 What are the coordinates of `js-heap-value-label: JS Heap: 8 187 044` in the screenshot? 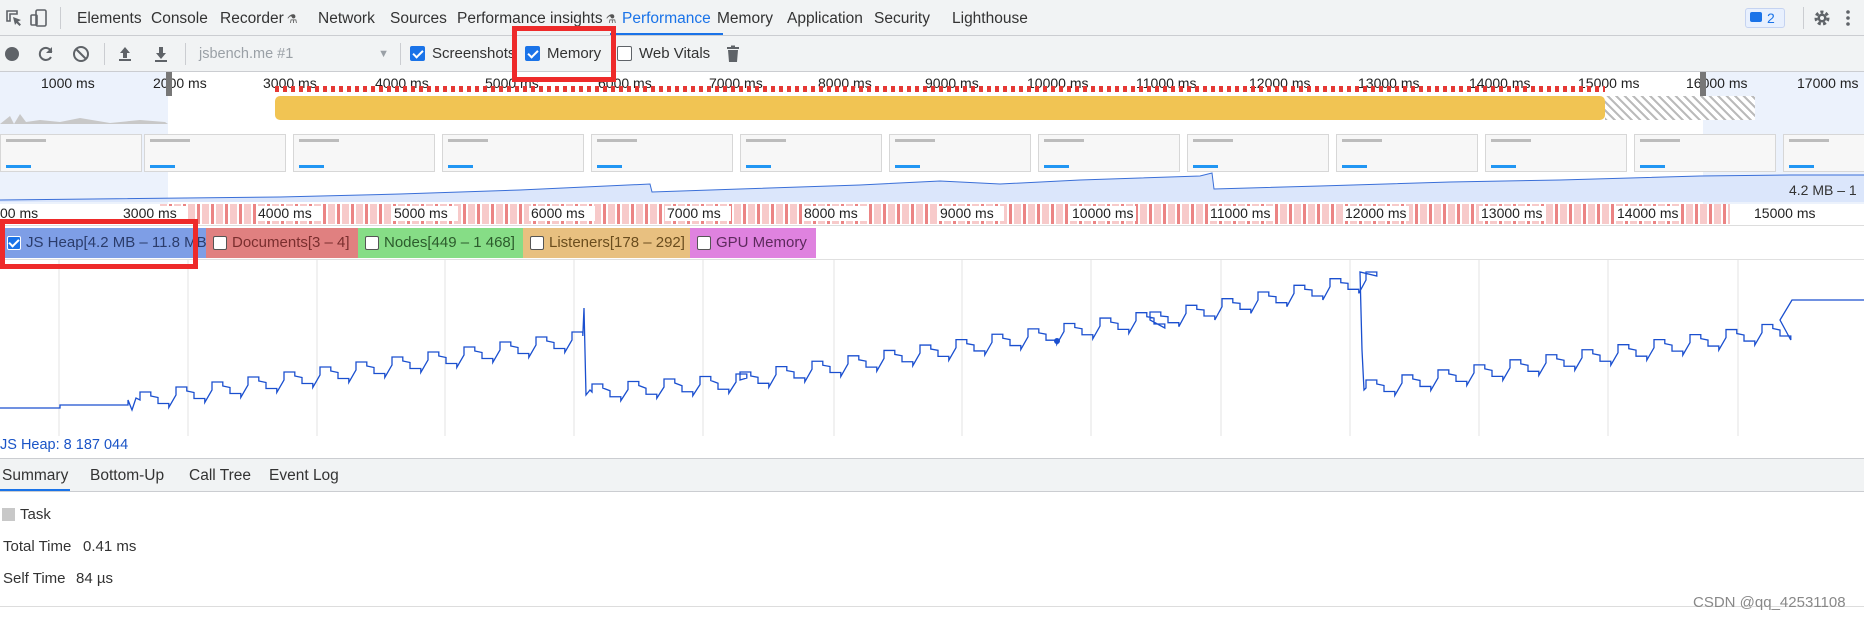 It's located at (64, 445).